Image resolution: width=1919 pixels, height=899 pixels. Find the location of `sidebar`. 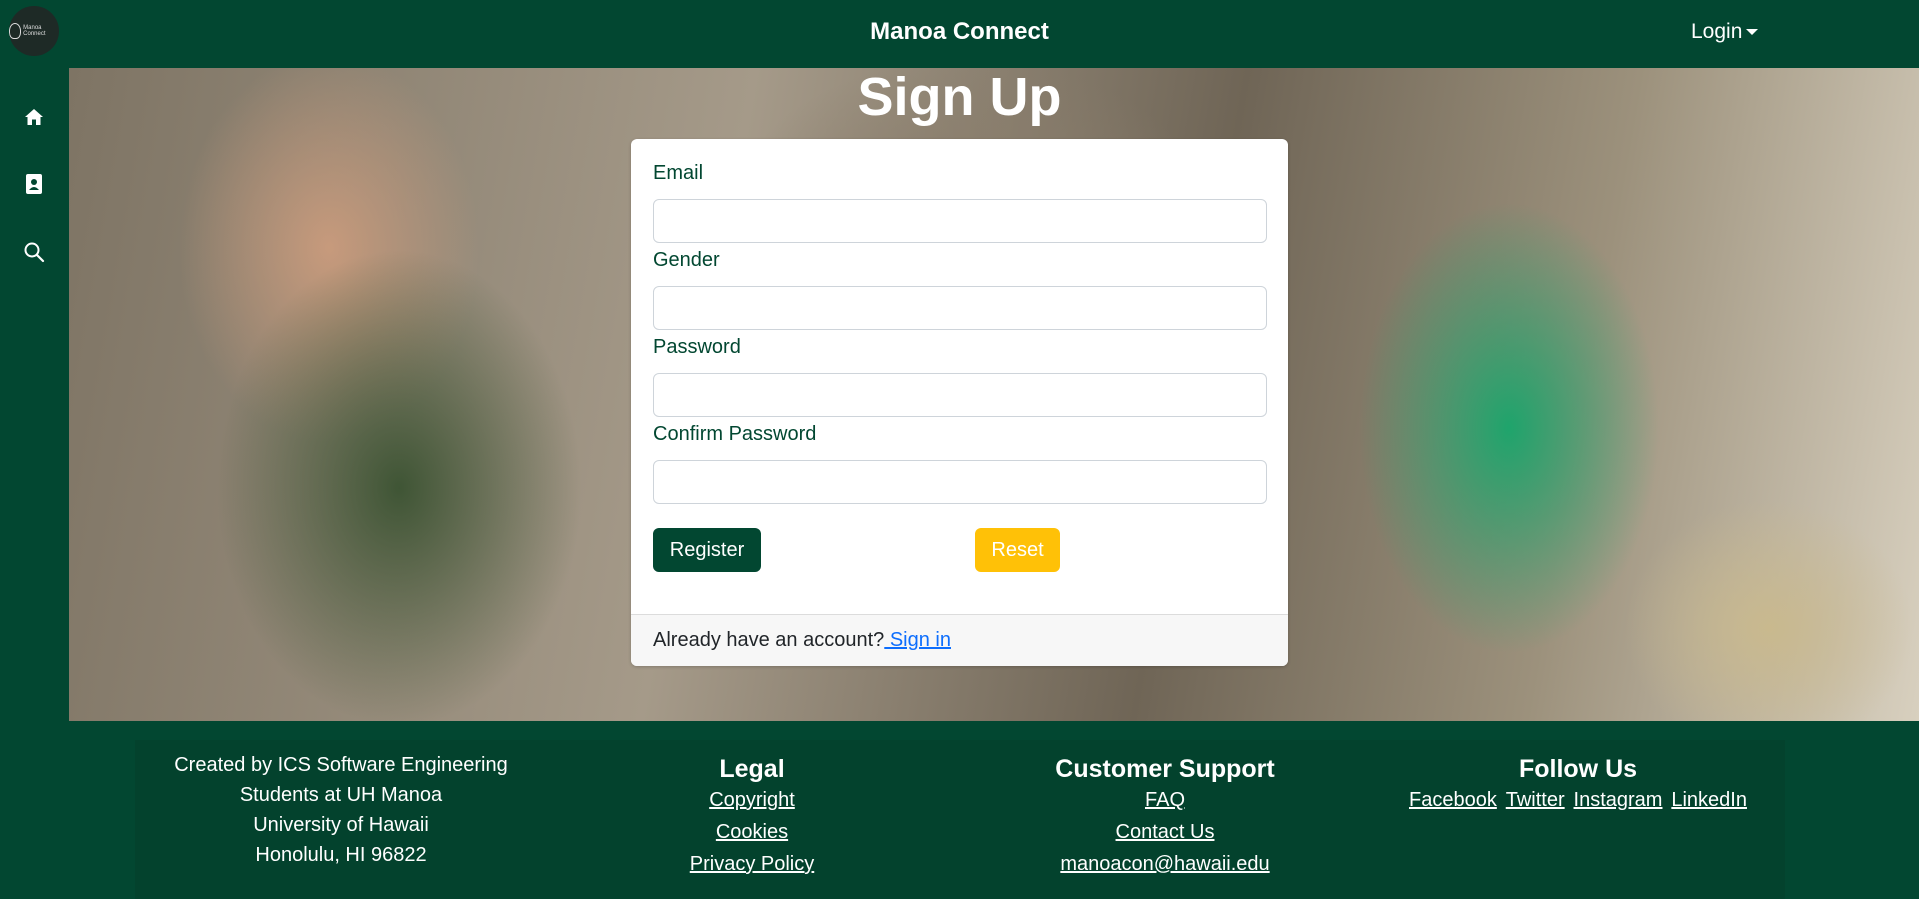

sidebar is located at coordinates (34, 398).